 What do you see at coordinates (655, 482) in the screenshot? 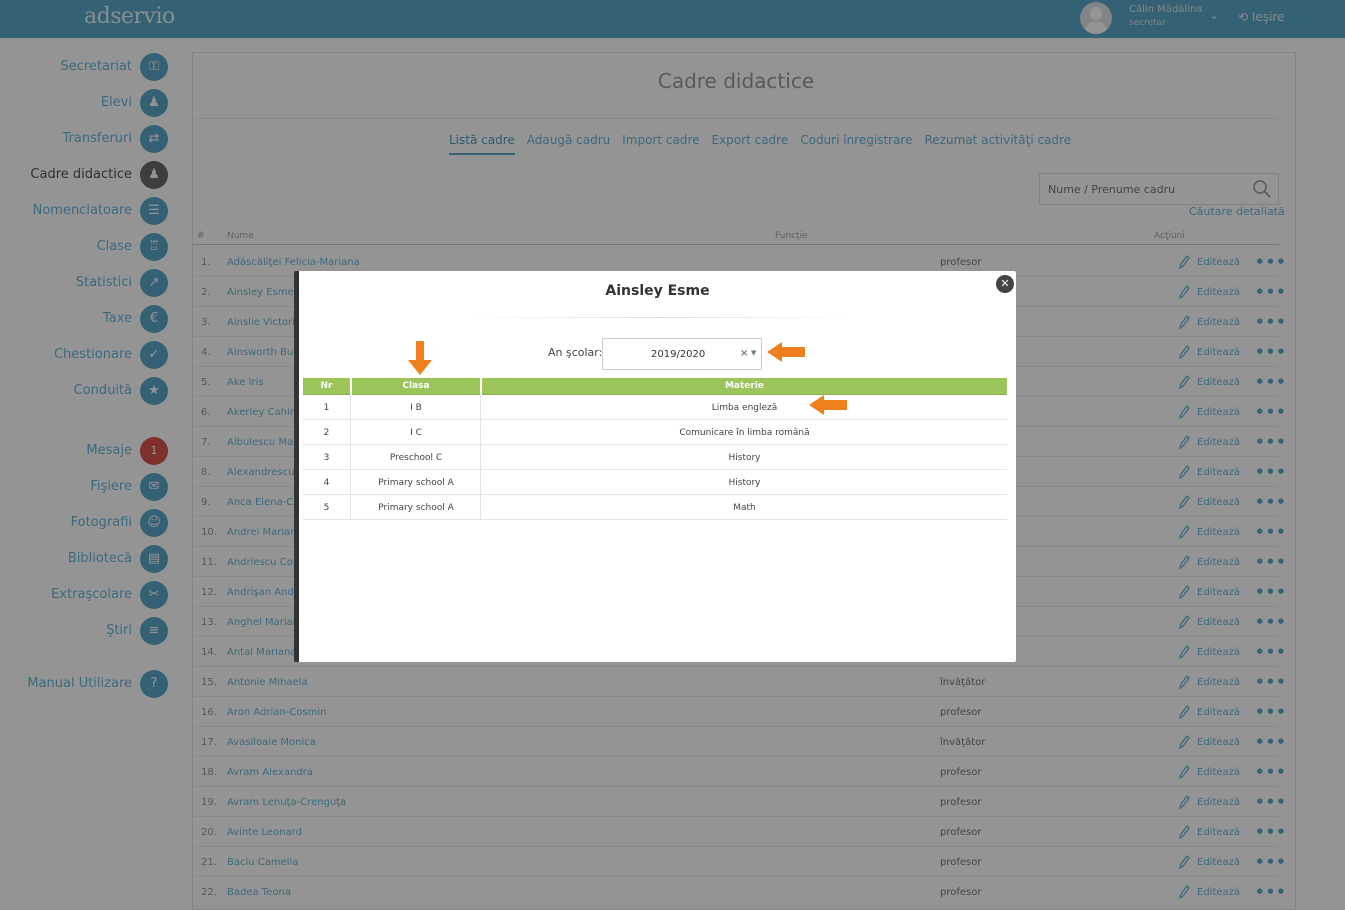
I see `table-row: 4 Primary school A History` at bounding box center [655, 482].